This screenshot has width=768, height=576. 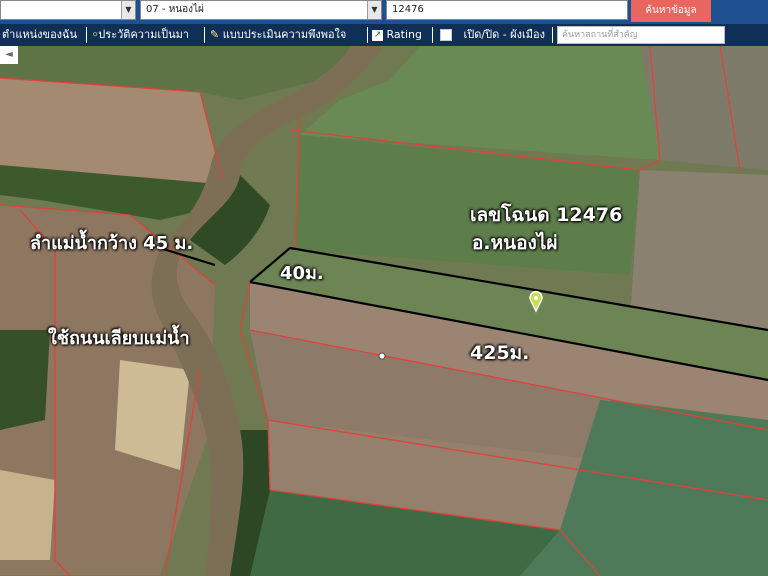 What do you see at coordinates (504, 34) in the screenshot?
I see `menu-toggle-label: เปิด/ปิด - ผังเมือง` at bounding box center [504, 34].